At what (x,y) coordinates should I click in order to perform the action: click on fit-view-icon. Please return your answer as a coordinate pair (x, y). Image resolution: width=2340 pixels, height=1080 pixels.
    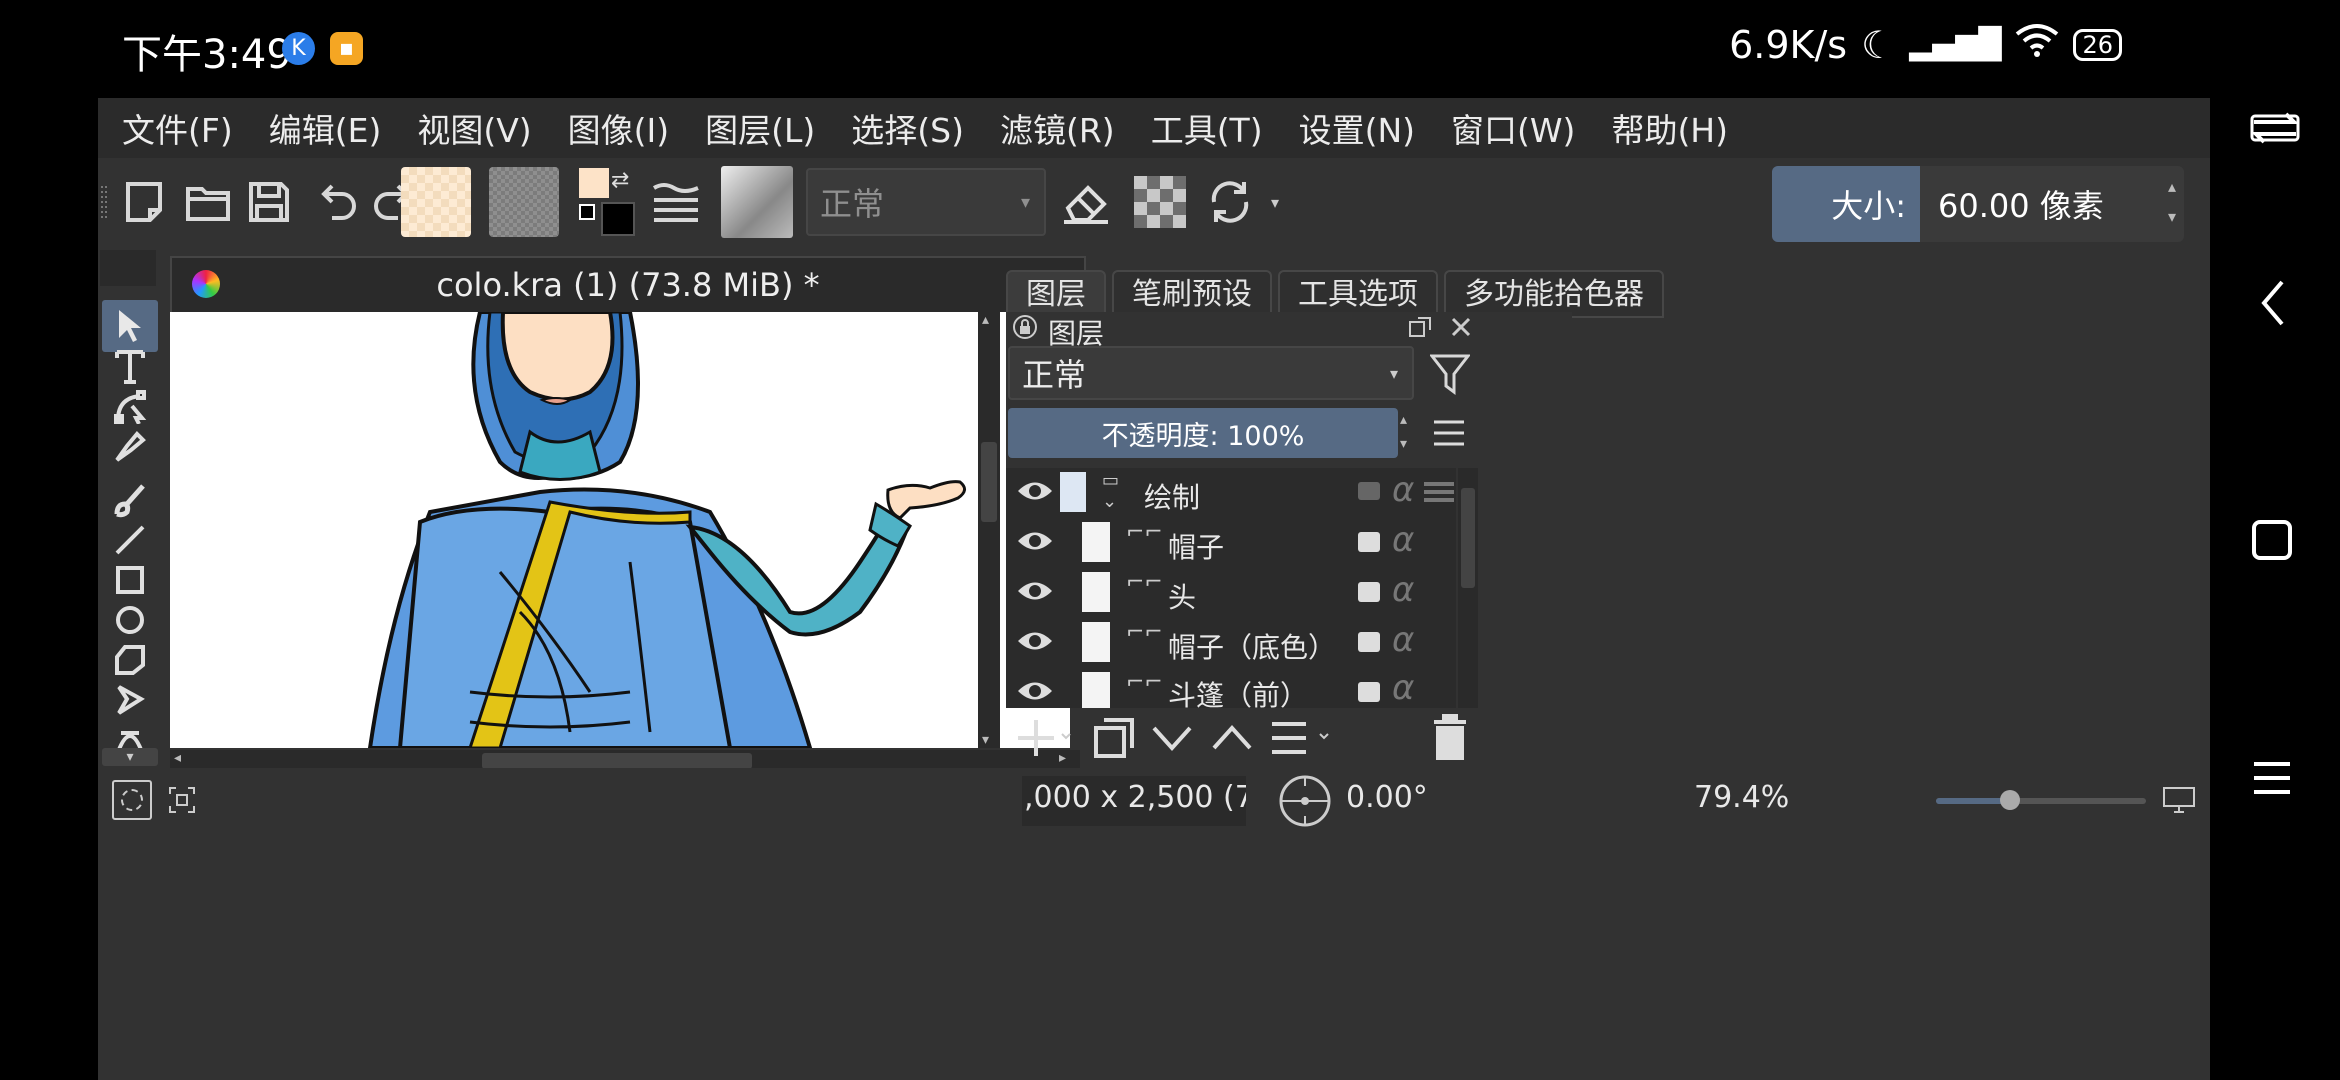
    Looking at the image, I should click on (182, 802).